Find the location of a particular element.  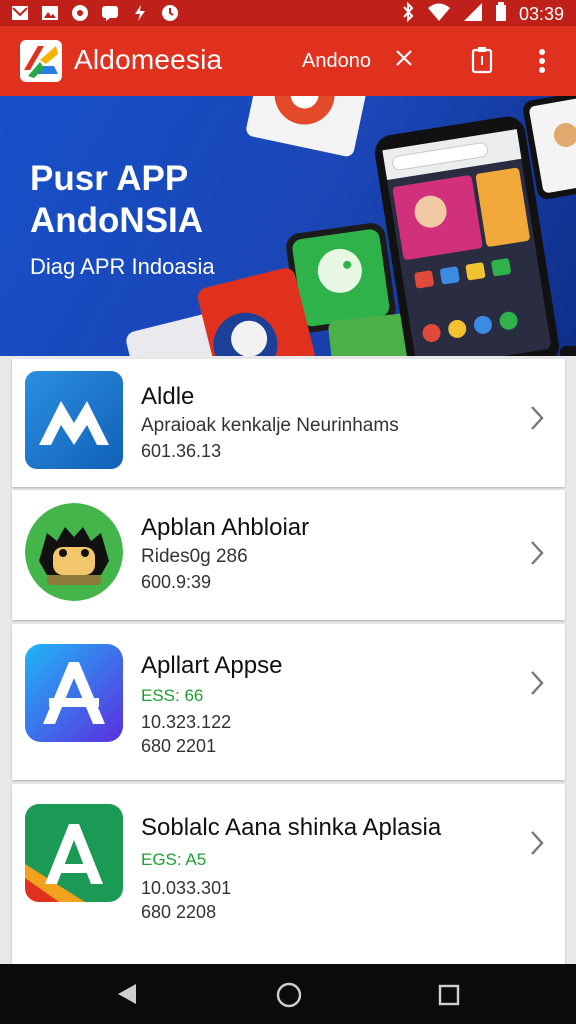

app-icon-mountain is located at coordinates (74, 420).